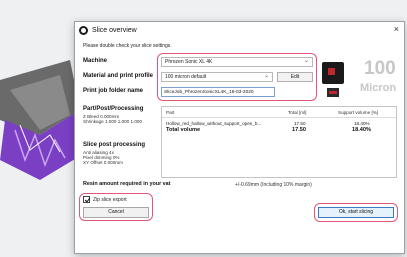 This screenshot has width=407, height=257. I want to click on total-support-value: 18.40%, so click(361, 130).